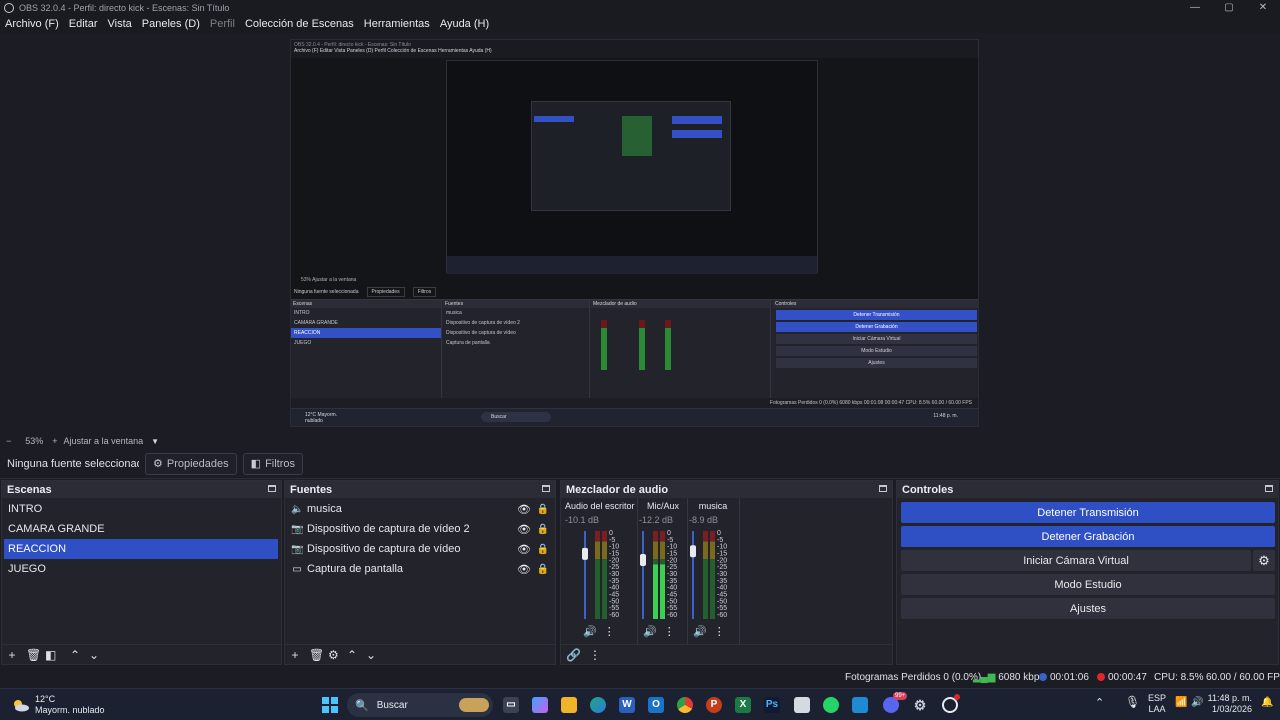  What do you see at coordinates (831, 705) in the screenshot?
I see `whatsapp-icon` at bounding box center [831, 705].